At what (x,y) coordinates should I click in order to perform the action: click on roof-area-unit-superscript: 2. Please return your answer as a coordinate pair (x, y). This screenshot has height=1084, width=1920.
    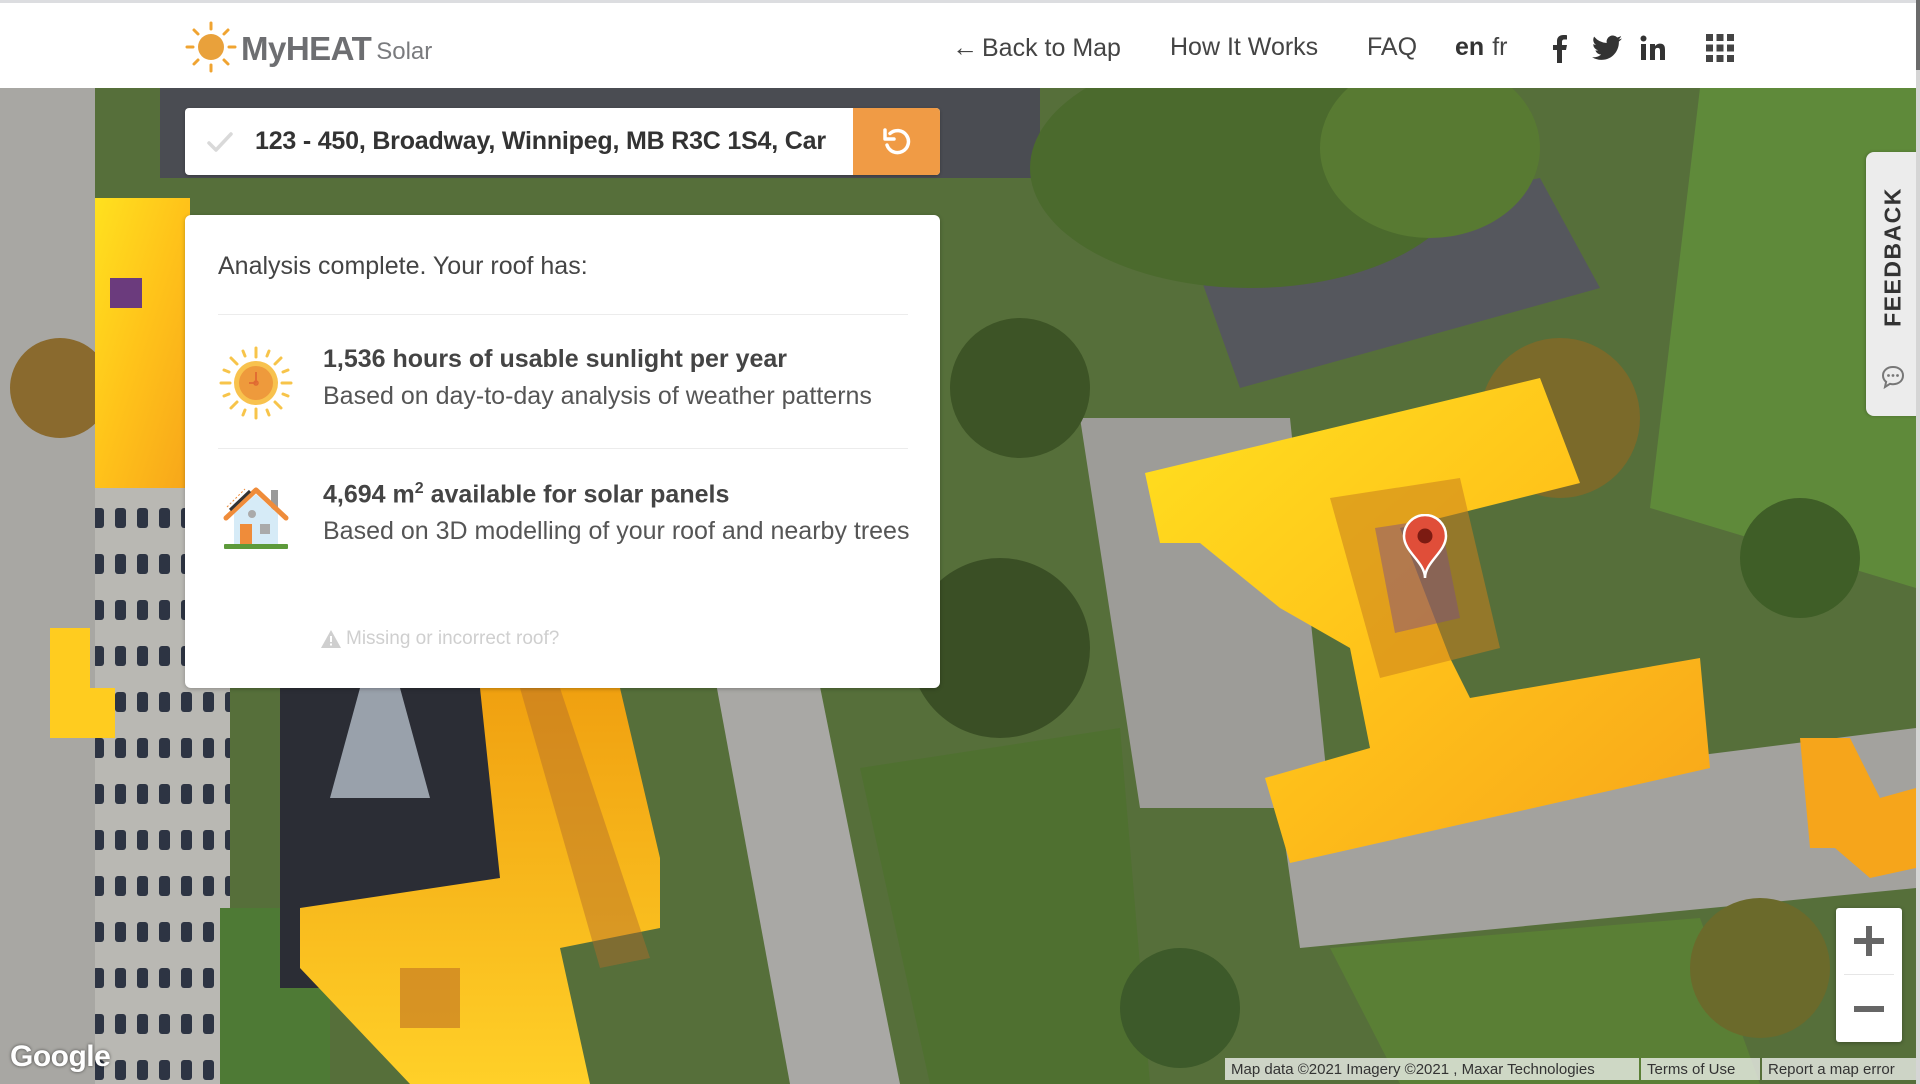
    Looking at the image, I should click on (419, 488).